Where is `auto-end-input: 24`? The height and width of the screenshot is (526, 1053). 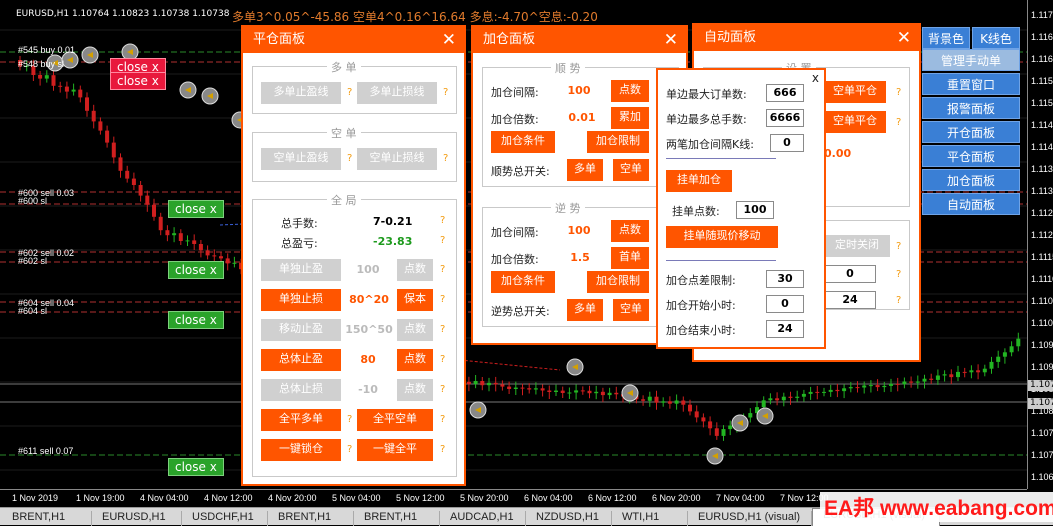 auto-end-input: 24 is located at coordinates (850, 300).